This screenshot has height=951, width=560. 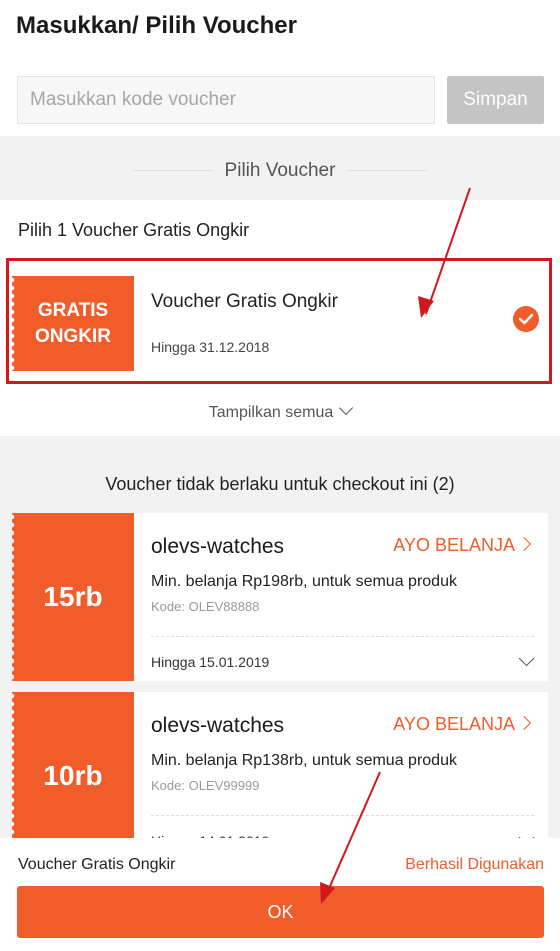 What do you see at coordinates (271, 412) in the screenshot?
I see `show-all-label: Tampilkan semua` at bounding box center [271, 412].